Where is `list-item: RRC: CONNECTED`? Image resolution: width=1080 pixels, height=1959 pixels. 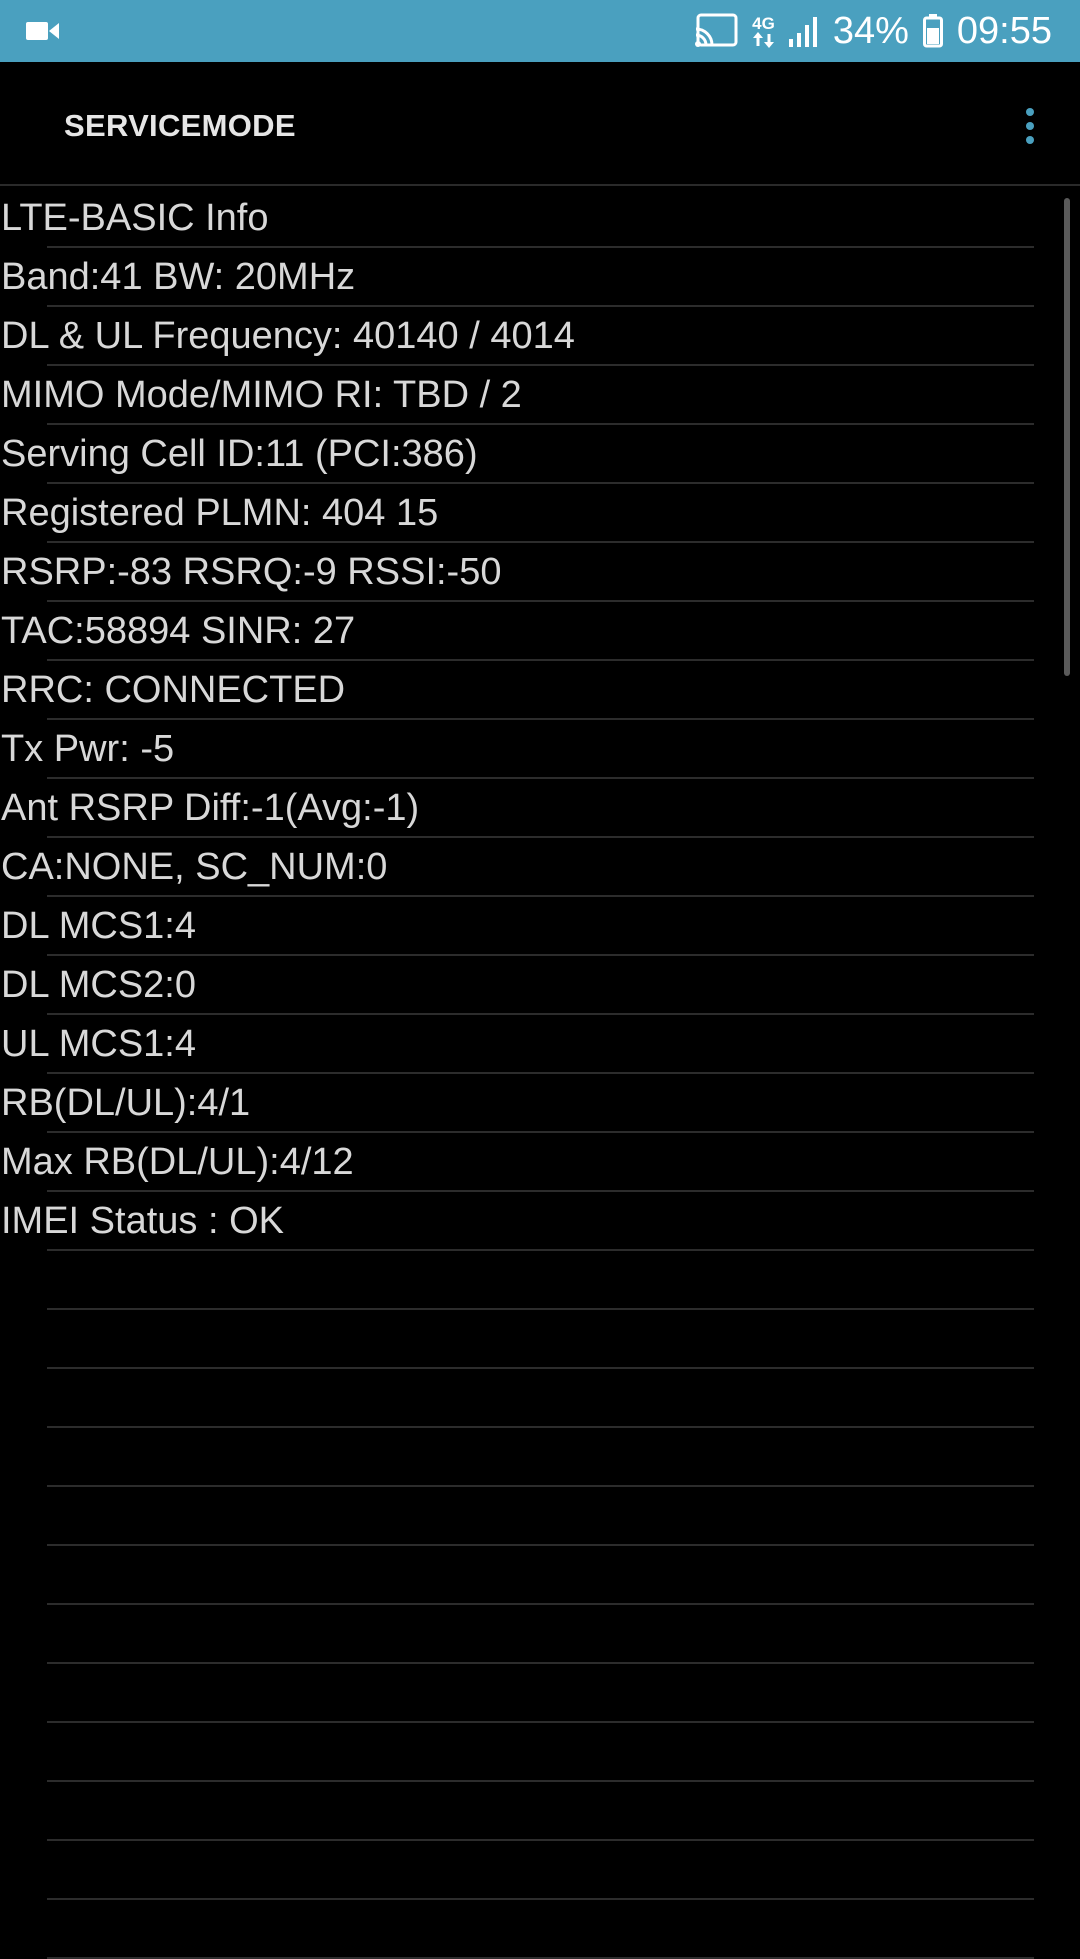
list-item: RRC: CONNECTED is located at coordinates (540, 690).